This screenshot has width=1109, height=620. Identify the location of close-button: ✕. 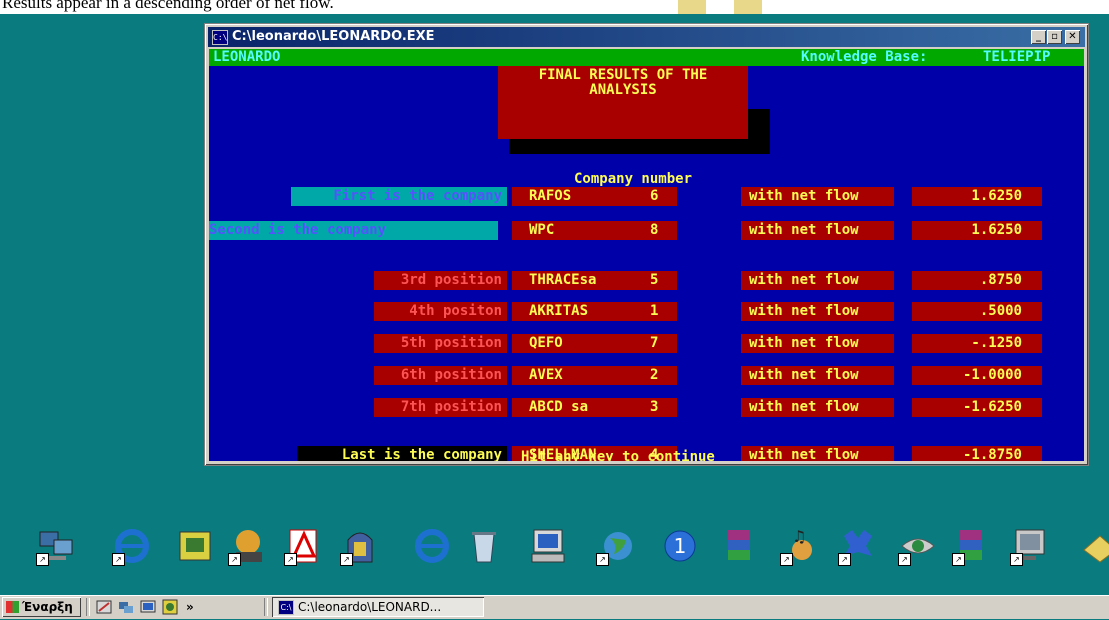
(1072, 37).